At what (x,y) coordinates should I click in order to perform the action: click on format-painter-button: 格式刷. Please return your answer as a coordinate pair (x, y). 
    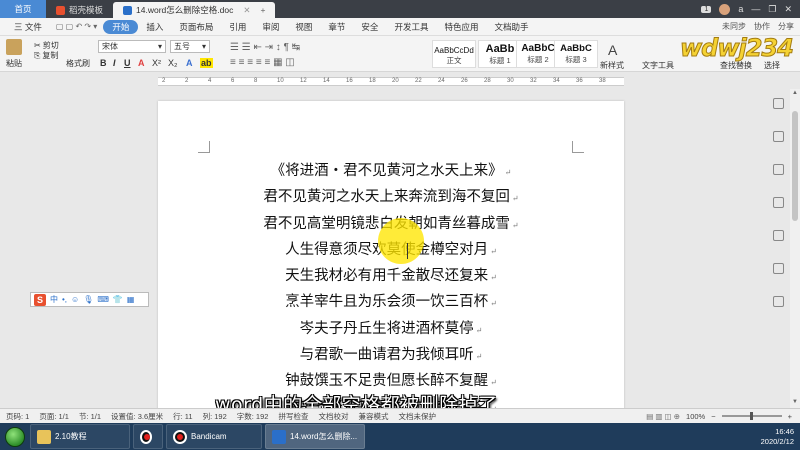
    Looking at the image, I should click on (78, 63).